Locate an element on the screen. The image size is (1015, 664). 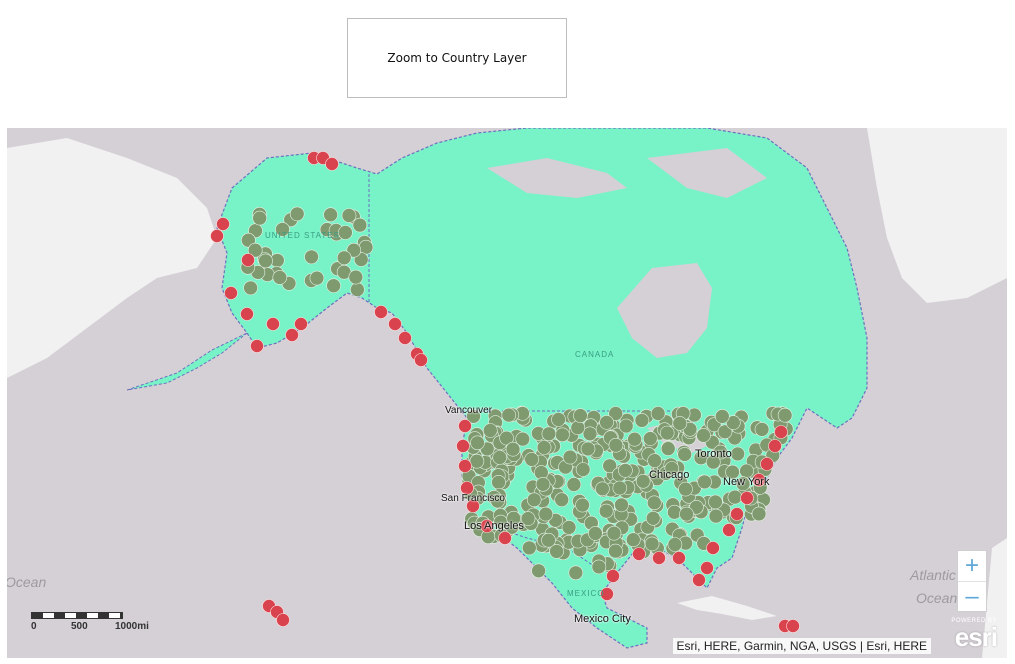
zoom-out-icon: – is located at coordinates (972, 597).